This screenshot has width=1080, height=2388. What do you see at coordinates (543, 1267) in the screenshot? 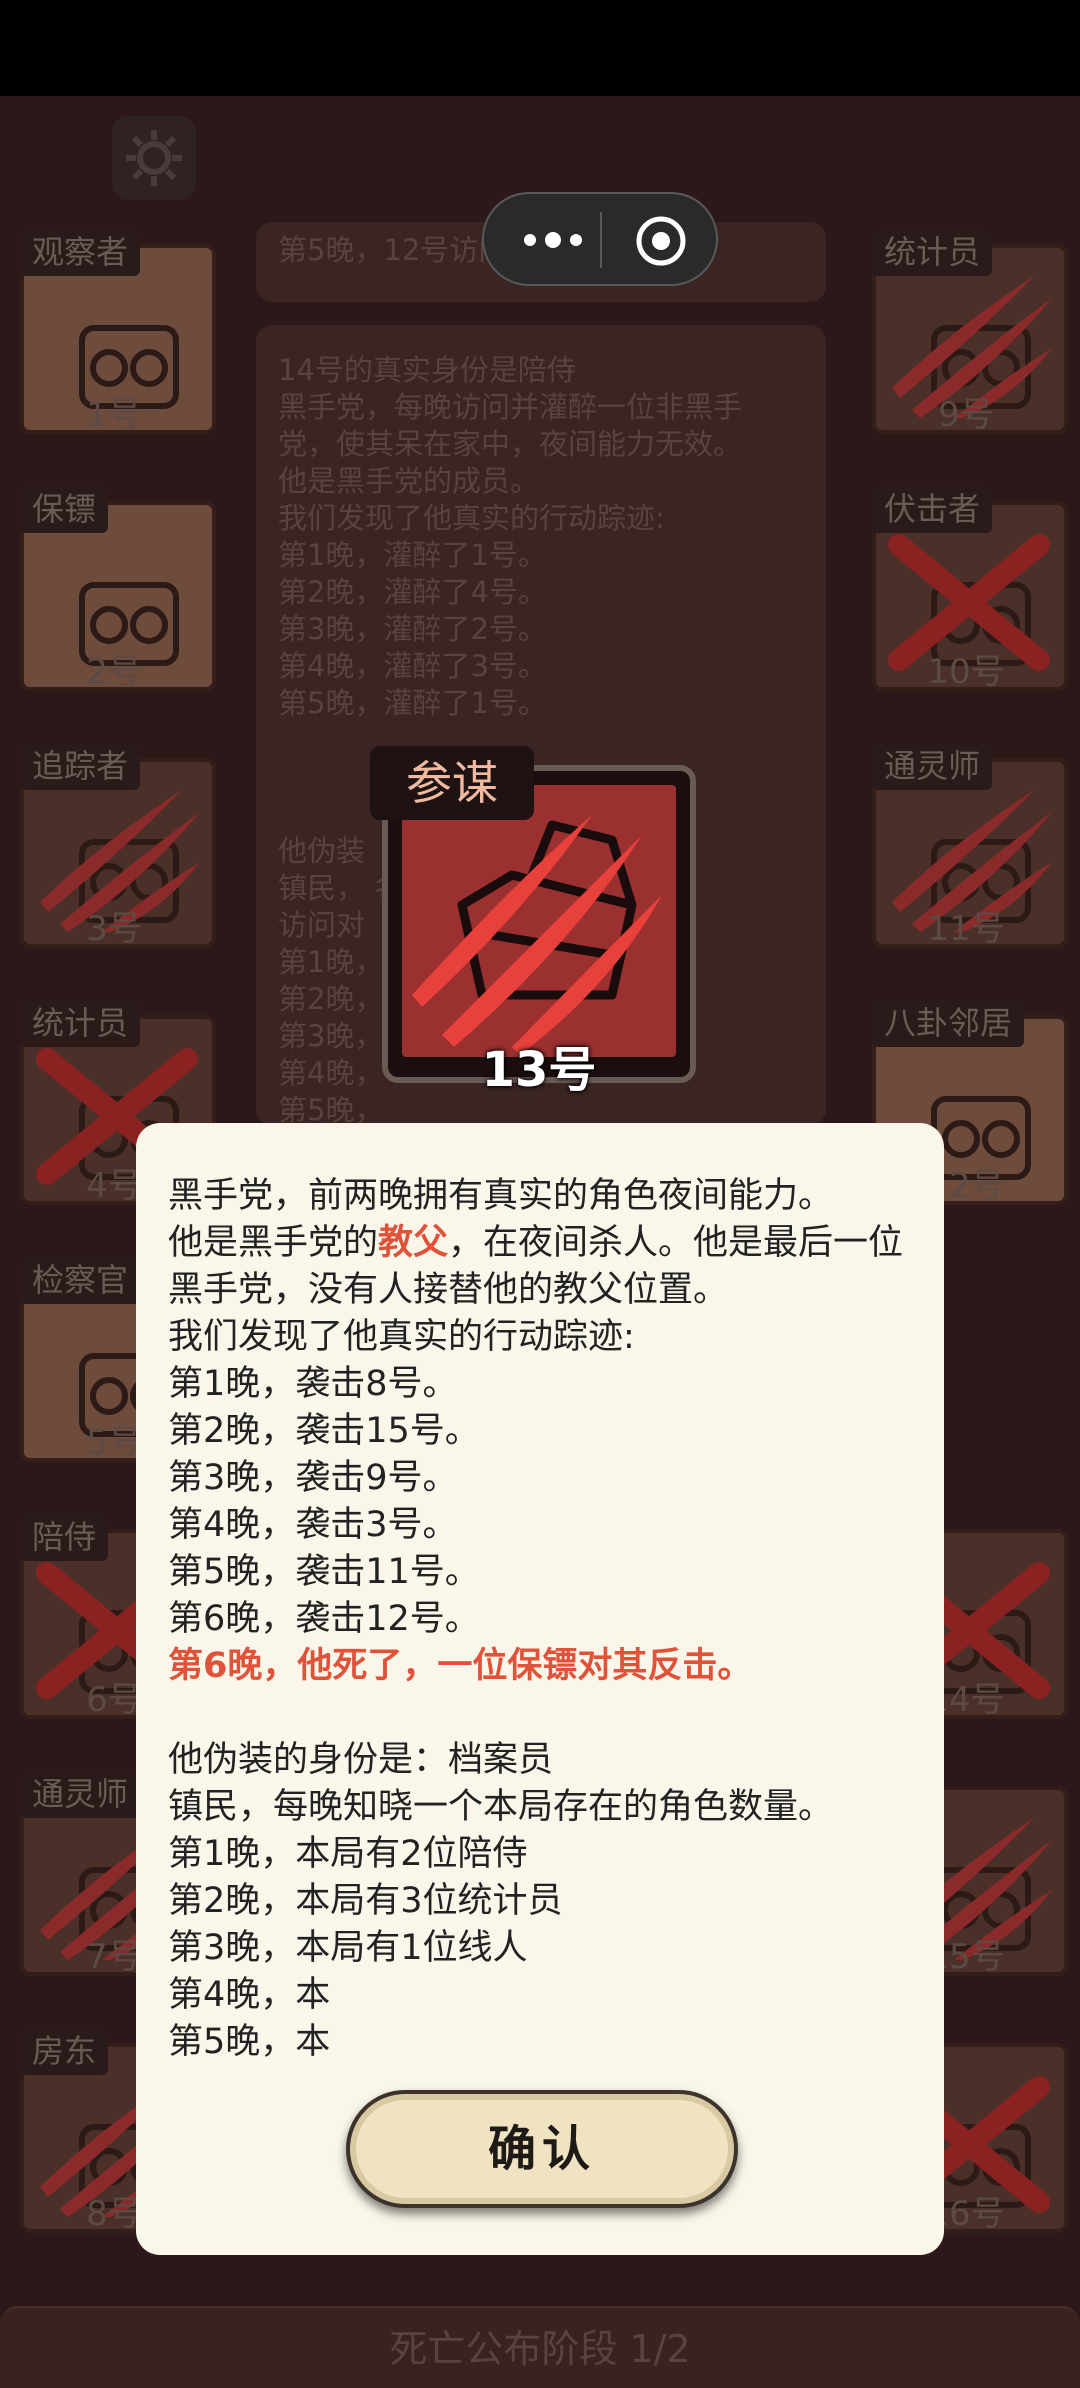
I see `role-mission: 他是黑手党的教父，在夜间杀人。他是最后一位黑手党，没有人接替他的教父位置。` at bounding box center [543, 1267].